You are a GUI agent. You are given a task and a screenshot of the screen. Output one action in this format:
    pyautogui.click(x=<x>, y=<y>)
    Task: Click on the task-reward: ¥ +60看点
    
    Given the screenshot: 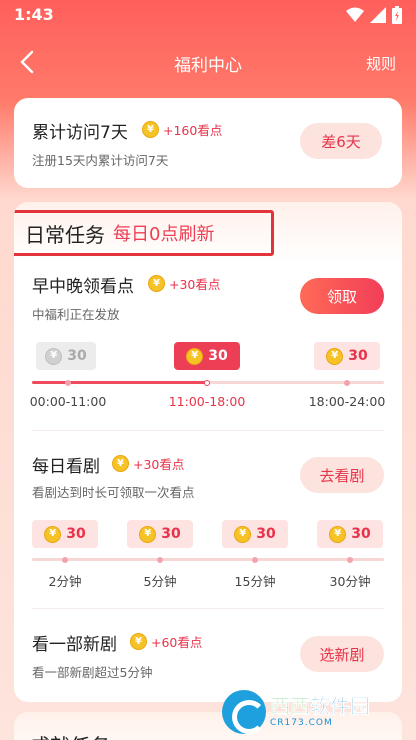 What is the action you would take?
    pyautogui.click(x=166, y=641)
    